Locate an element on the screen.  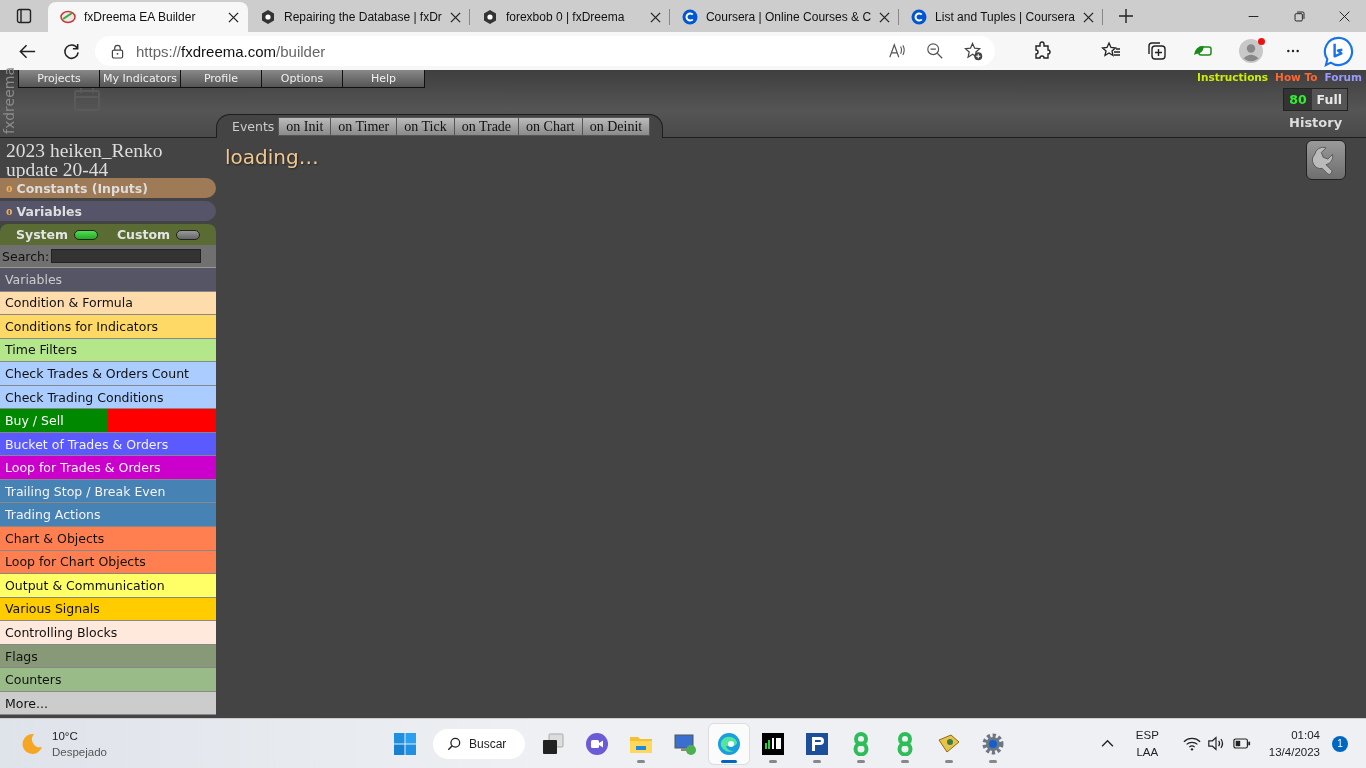
category-item: Trading Actions is located at coordinates (108, 515).